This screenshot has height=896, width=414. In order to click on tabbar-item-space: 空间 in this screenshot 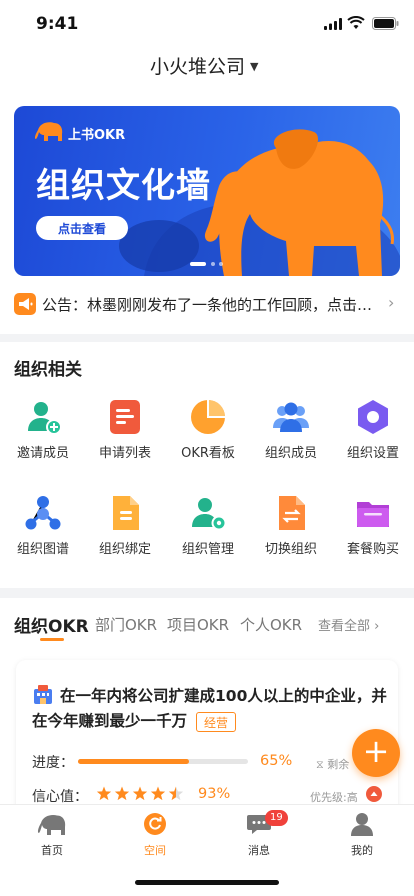, I will do `click(155, 835)`.